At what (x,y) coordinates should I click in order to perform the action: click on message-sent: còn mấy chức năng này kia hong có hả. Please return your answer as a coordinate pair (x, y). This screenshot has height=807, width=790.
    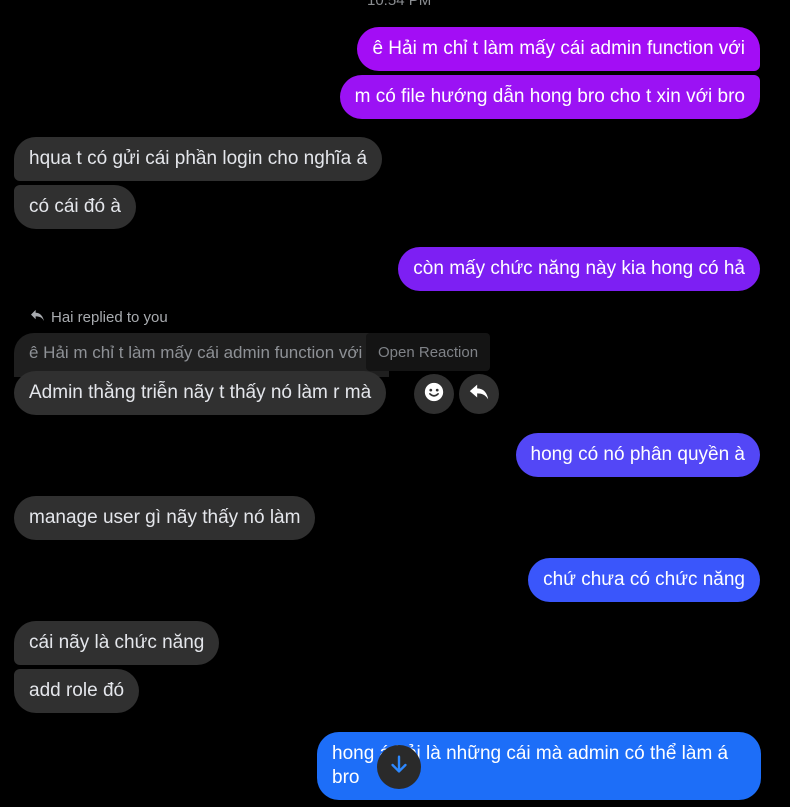
    Looking at the image, I should click on (579, 269).